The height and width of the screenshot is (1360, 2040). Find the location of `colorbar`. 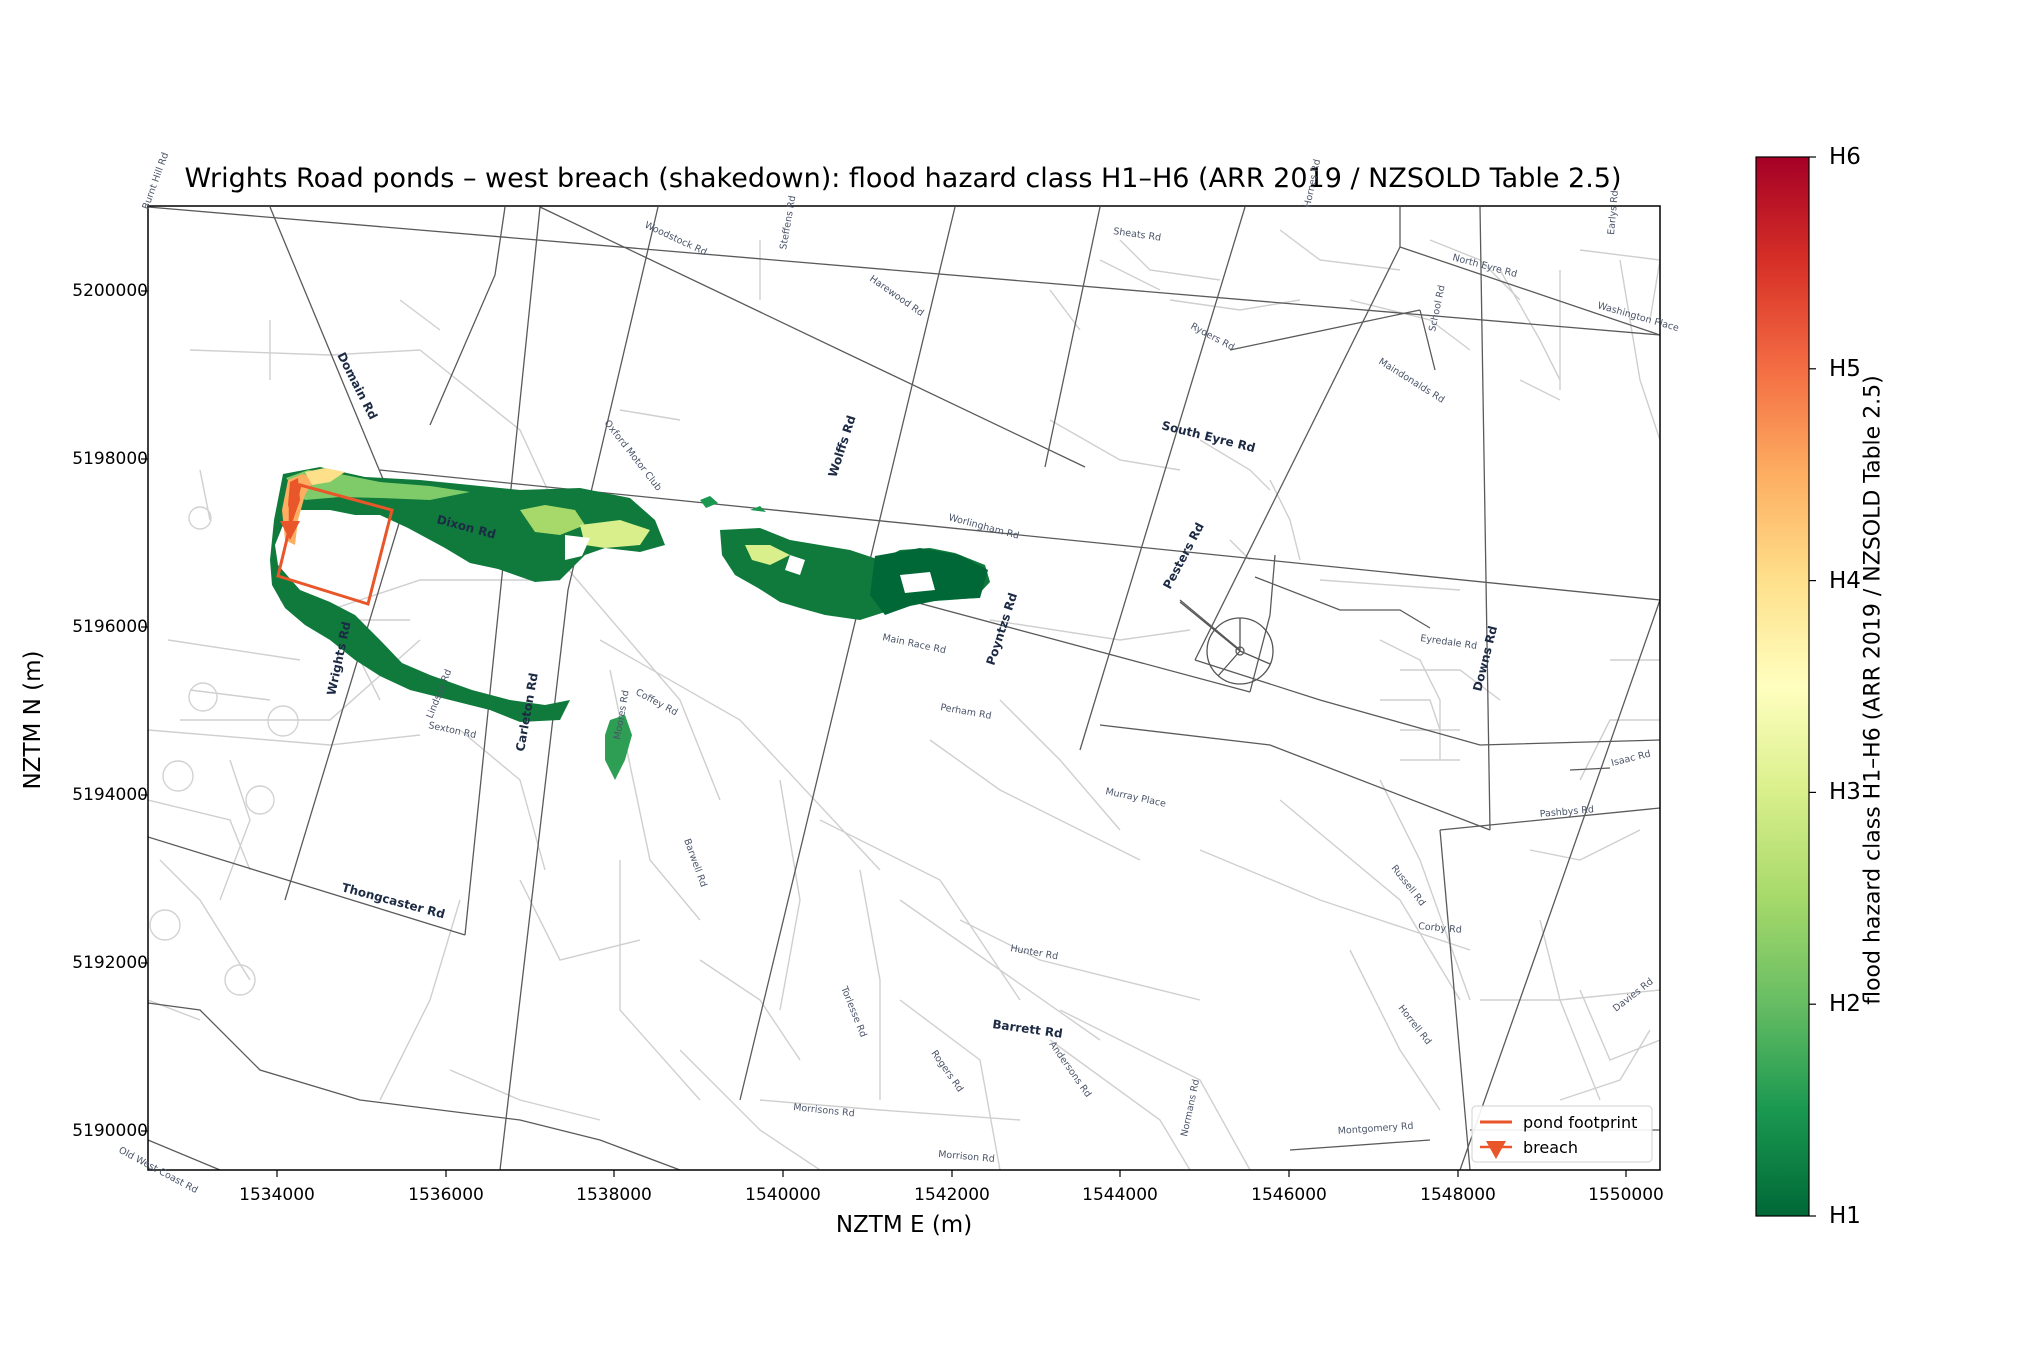

colorbar is located at coordinates (1782, 686).